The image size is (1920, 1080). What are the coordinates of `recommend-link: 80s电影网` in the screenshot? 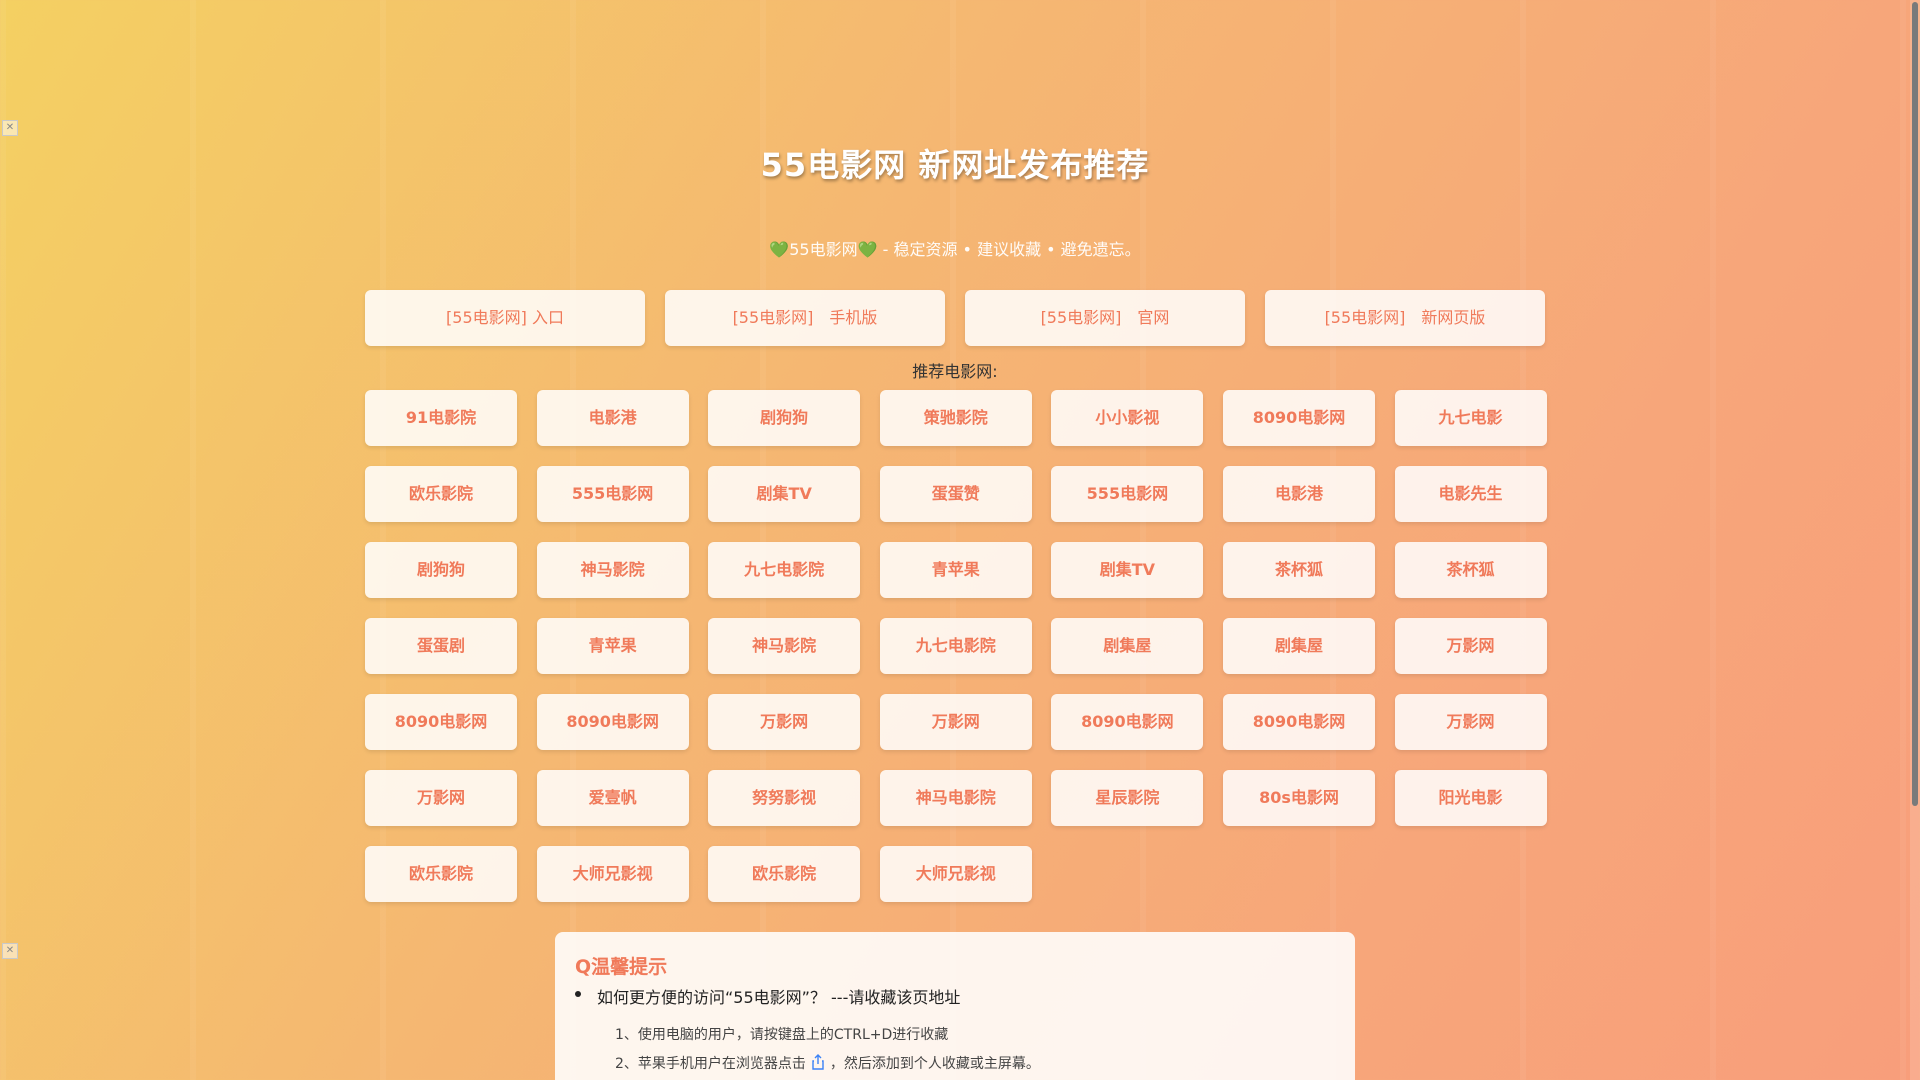 It's located at (1298, 798).